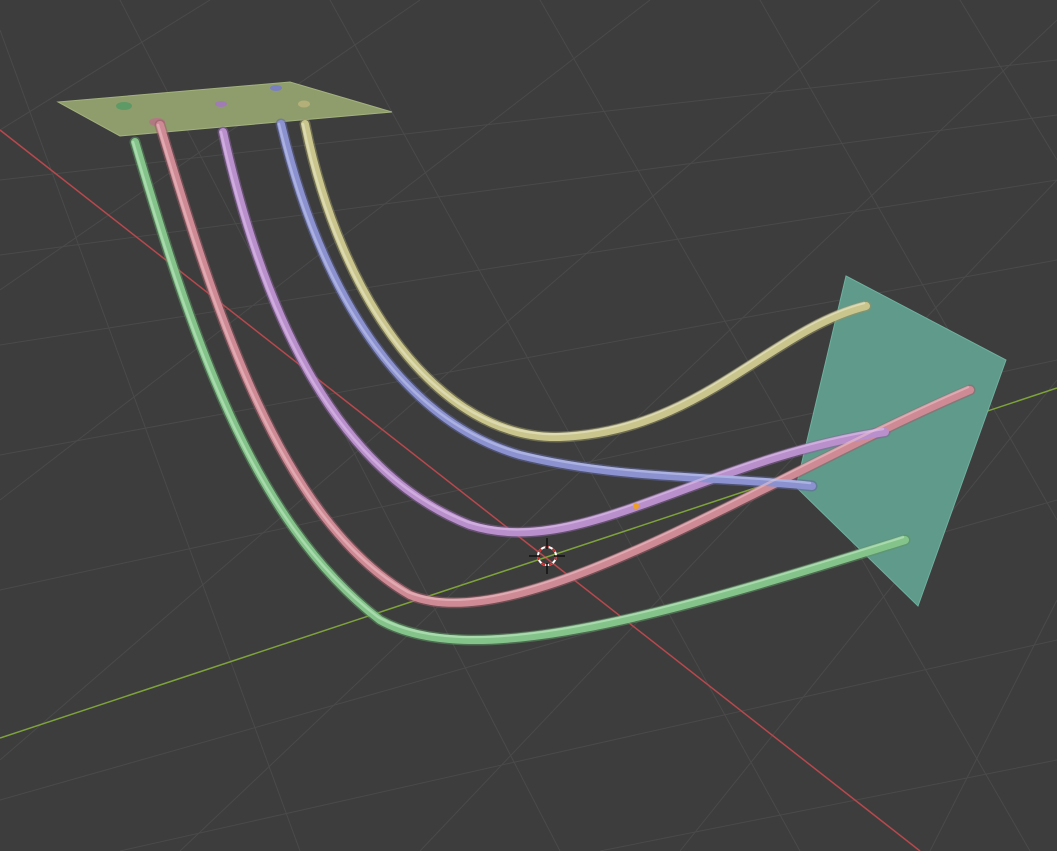 The height and width of the screenshot is (851, 1057). Describe the element at coordinates (221, 104) in the screenshot. I see `tube-end-violet` at that location.